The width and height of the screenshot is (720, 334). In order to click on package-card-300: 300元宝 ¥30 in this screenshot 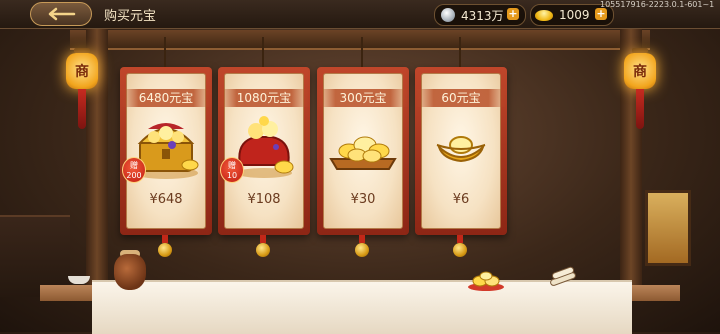, I will do `click(363, 147)`.